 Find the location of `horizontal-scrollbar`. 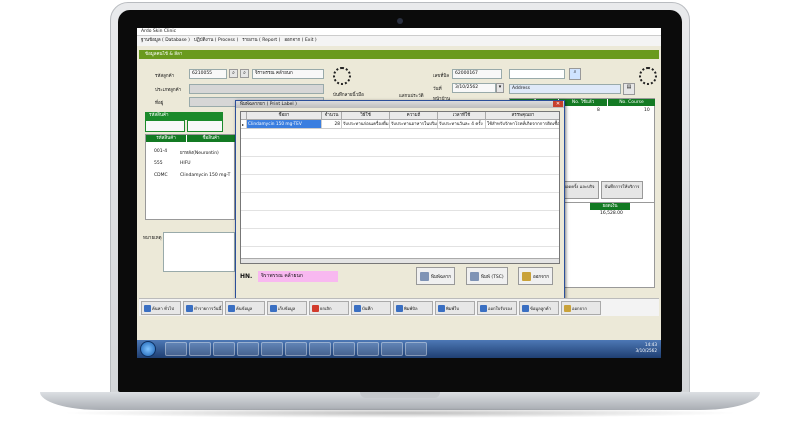

horizontal-scrollbar is located at coordinates (400, 260).